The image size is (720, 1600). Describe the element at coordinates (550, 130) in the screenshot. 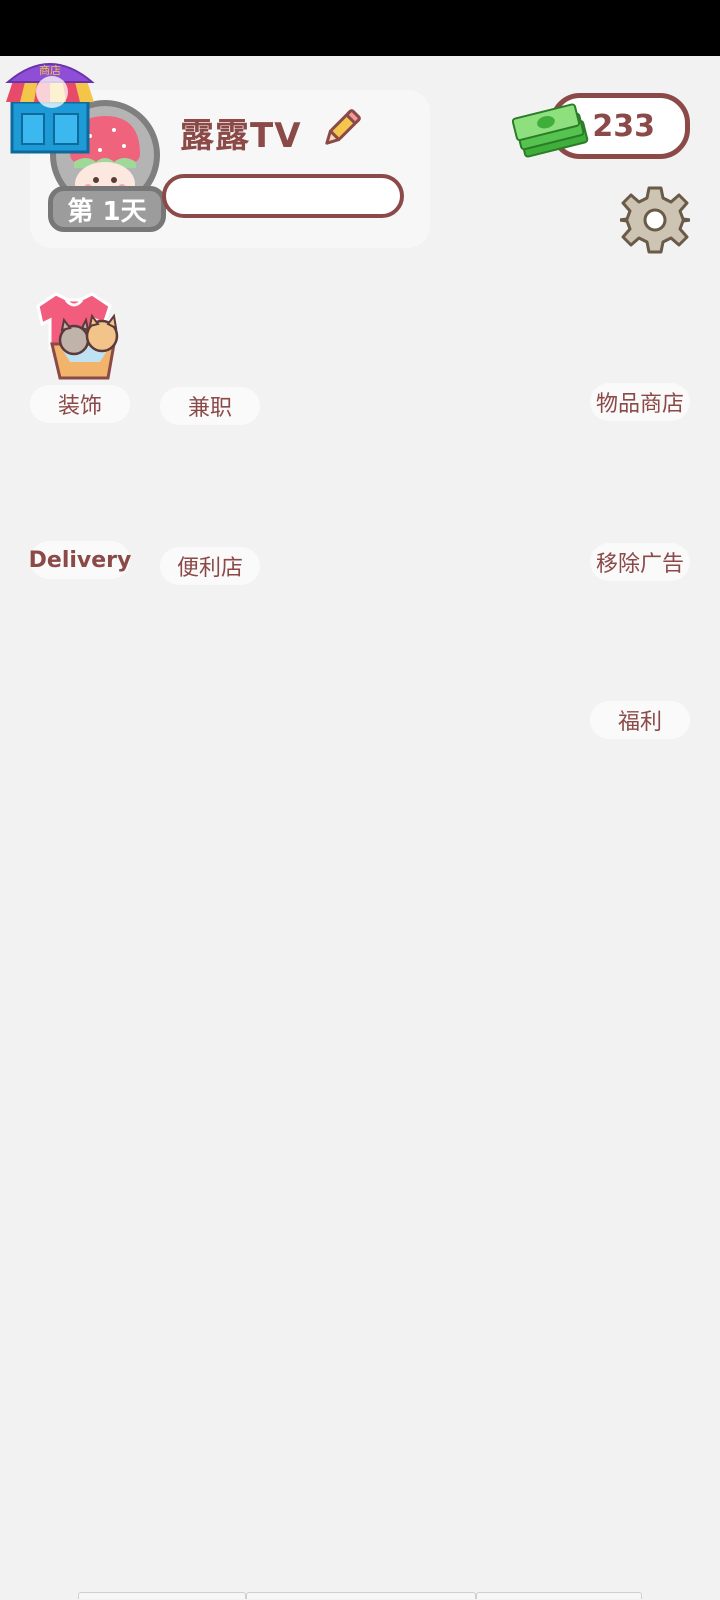

I see `money-stack-icon` at that location.